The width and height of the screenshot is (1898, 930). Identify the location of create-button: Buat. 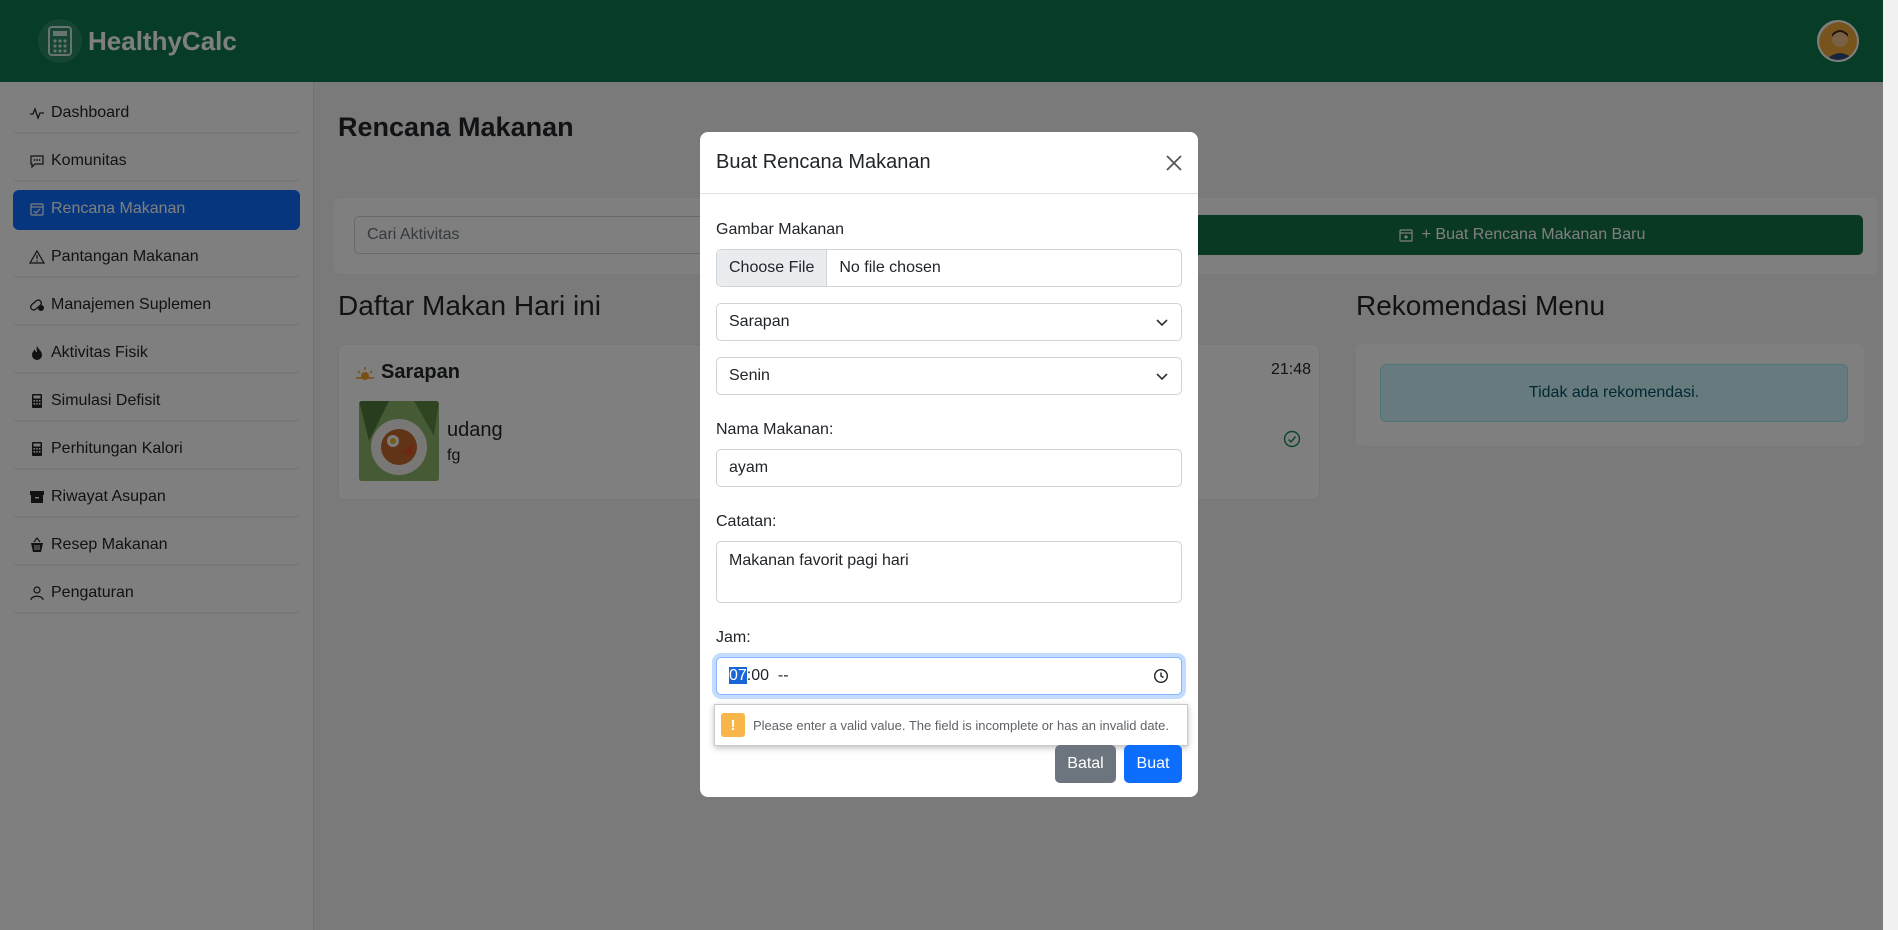
(1153, 764).